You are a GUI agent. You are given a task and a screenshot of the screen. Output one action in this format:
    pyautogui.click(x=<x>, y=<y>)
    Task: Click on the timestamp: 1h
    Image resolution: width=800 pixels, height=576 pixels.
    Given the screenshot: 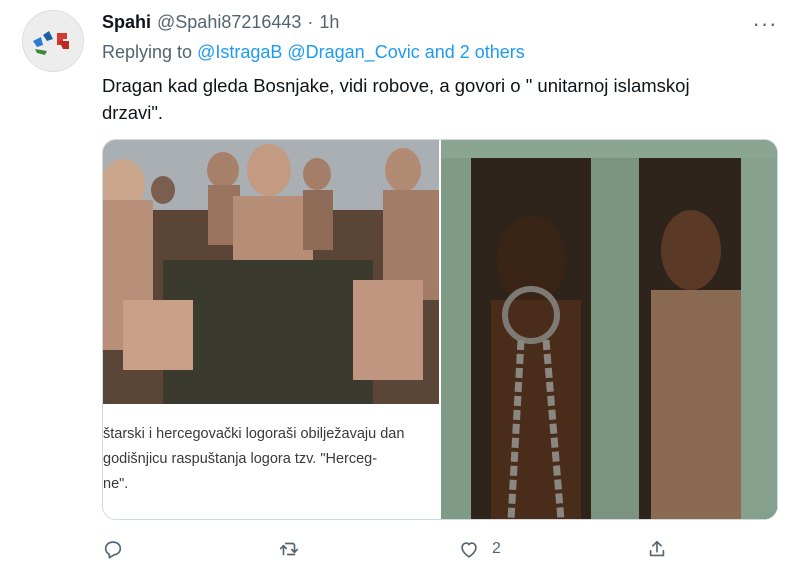 What is the action you would take?
    pyautogui.click(x=329, y=22)
    